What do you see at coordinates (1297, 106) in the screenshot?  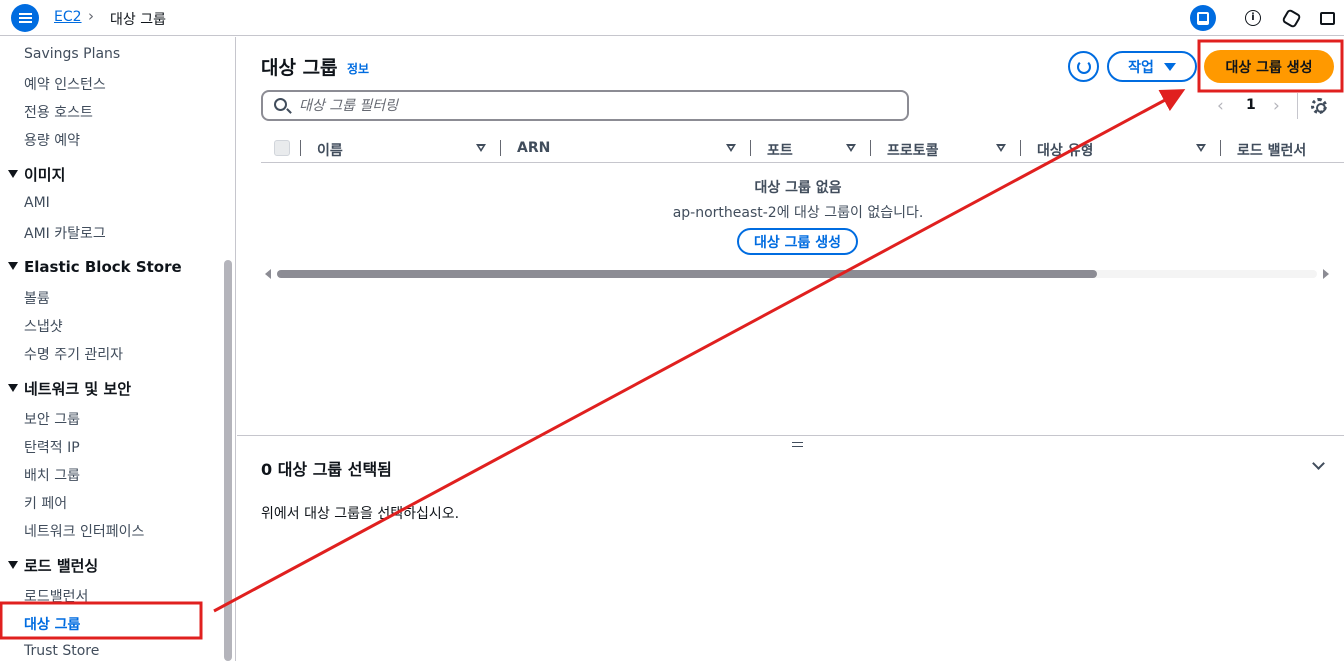 I see `divider` at bounding box center [1297, 106].